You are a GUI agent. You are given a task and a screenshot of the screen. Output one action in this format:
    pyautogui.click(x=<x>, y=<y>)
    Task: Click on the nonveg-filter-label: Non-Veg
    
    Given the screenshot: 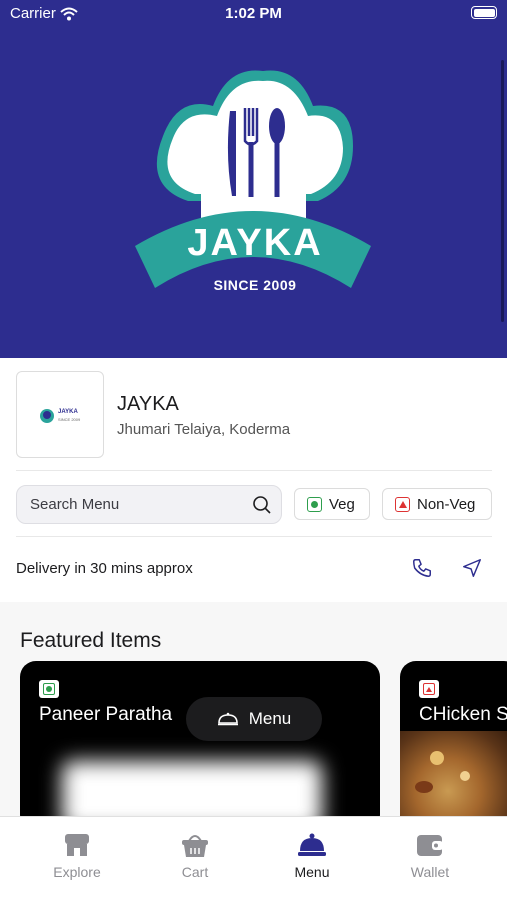 What is the action you would take?
    pyautogui.click(x=446, y=504)
    